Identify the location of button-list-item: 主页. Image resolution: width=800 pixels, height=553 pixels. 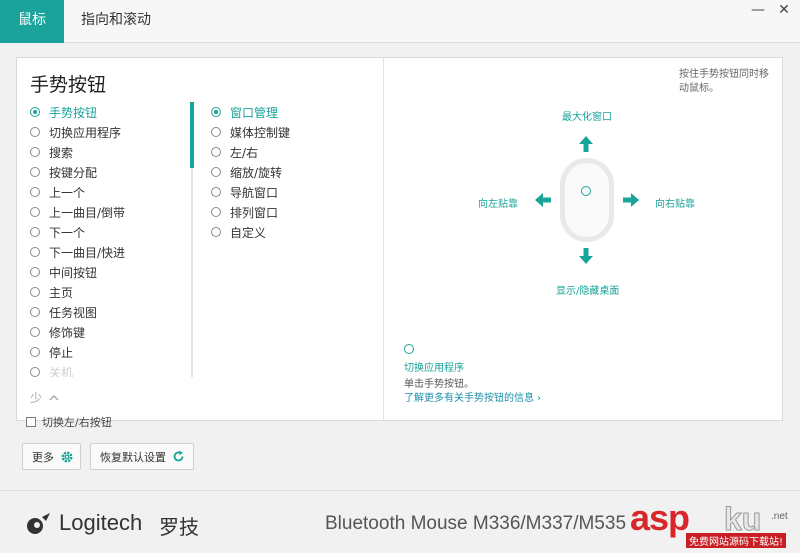
(51, 292).